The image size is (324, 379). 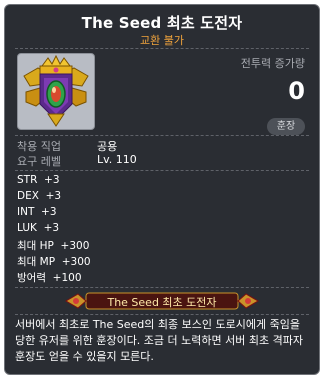 I want to click on stat-int: INT +3, so click(x=37, y=212).